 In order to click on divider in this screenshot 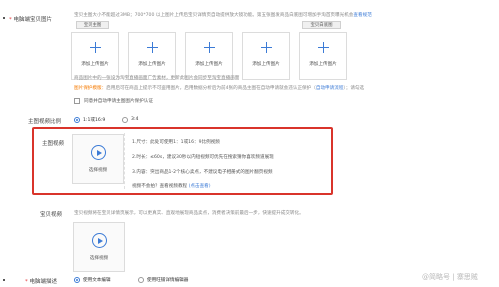, I will do `click(124, 161)`.